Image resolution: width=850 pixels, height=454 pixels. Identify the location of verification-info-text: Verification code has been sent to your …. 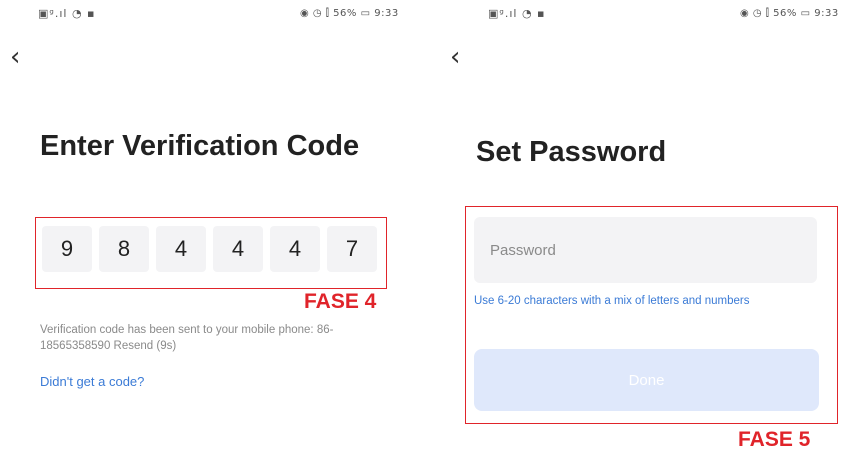
(187, 338).